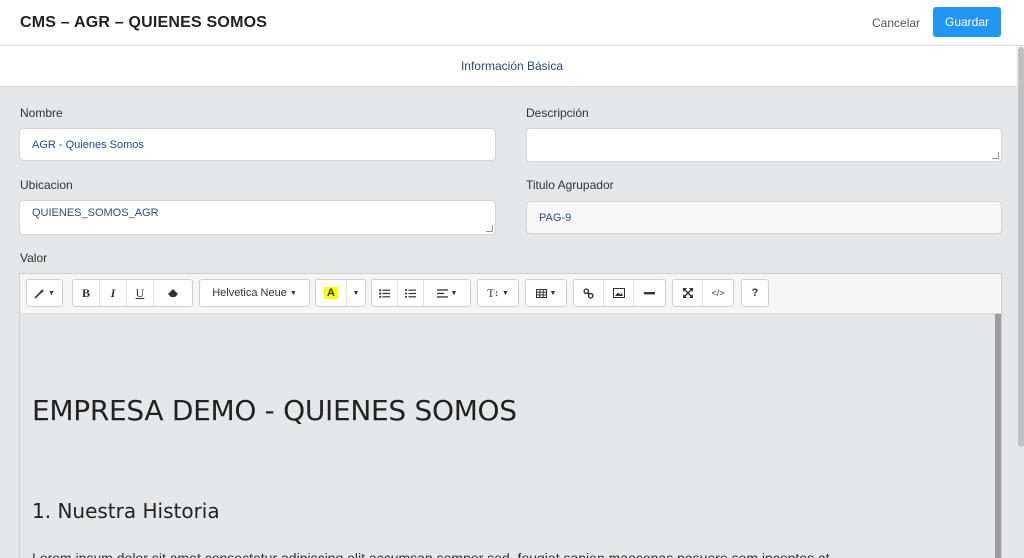  I want to click on magic-wand-icon, so click(39, 293).